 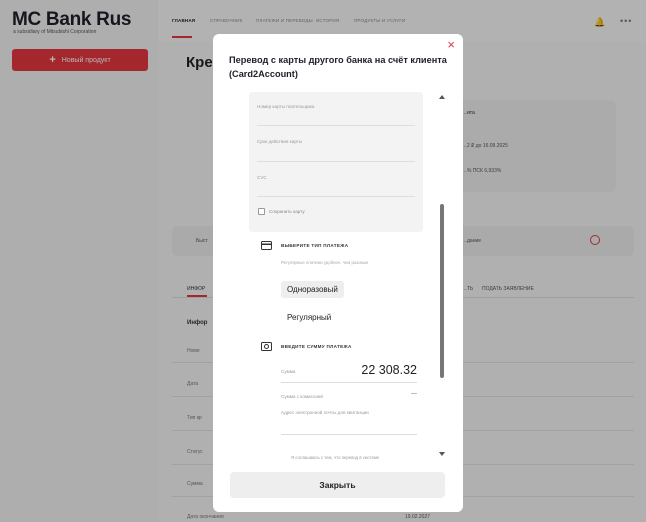 What do you see at coordinates (442, 454) in the screenshot?
I see `scroll-down-arrow-icon` at bounding box center [442, 454].